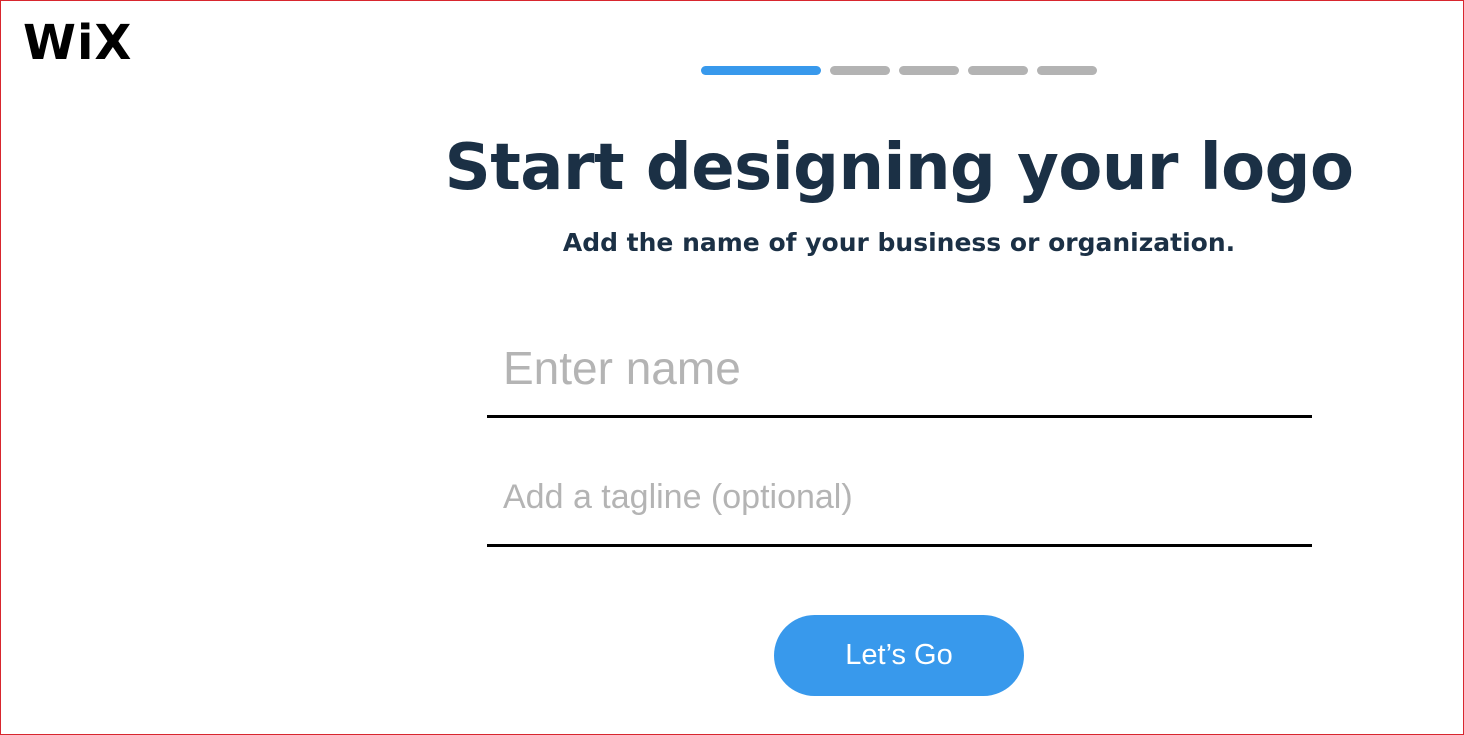 The image size is (1464, 735). I want to click on page-title: Start designing your logo, so click(899, 168).